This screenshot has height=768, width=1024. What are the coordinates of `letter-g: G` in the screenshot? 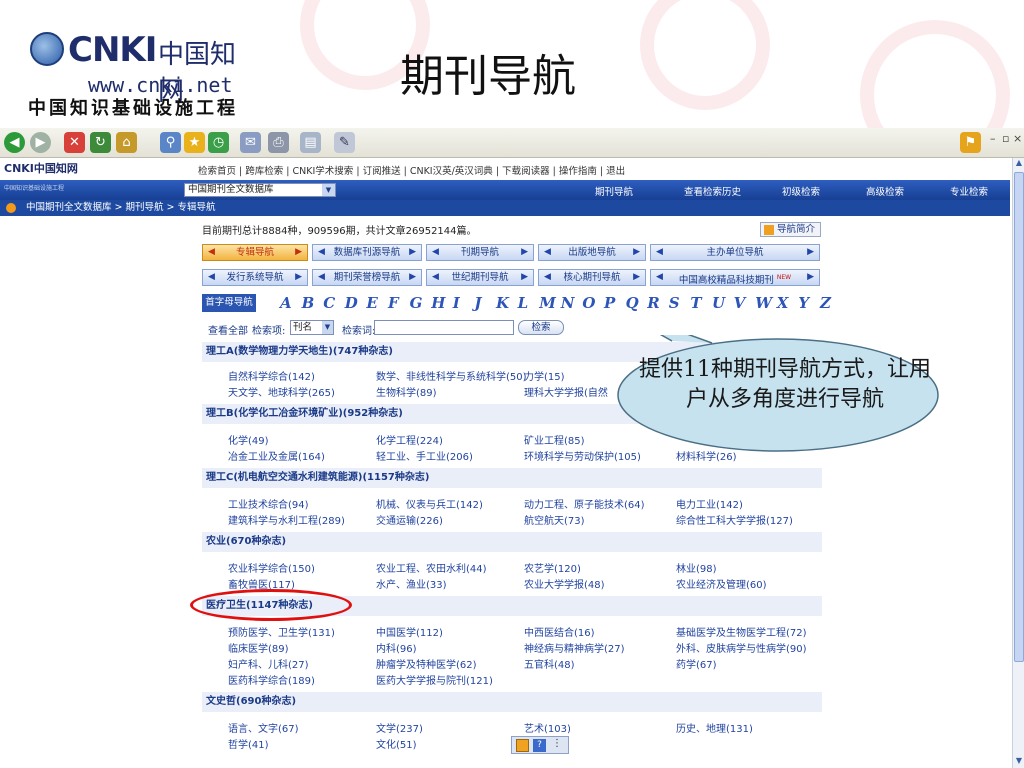 It's located at (416, 303).